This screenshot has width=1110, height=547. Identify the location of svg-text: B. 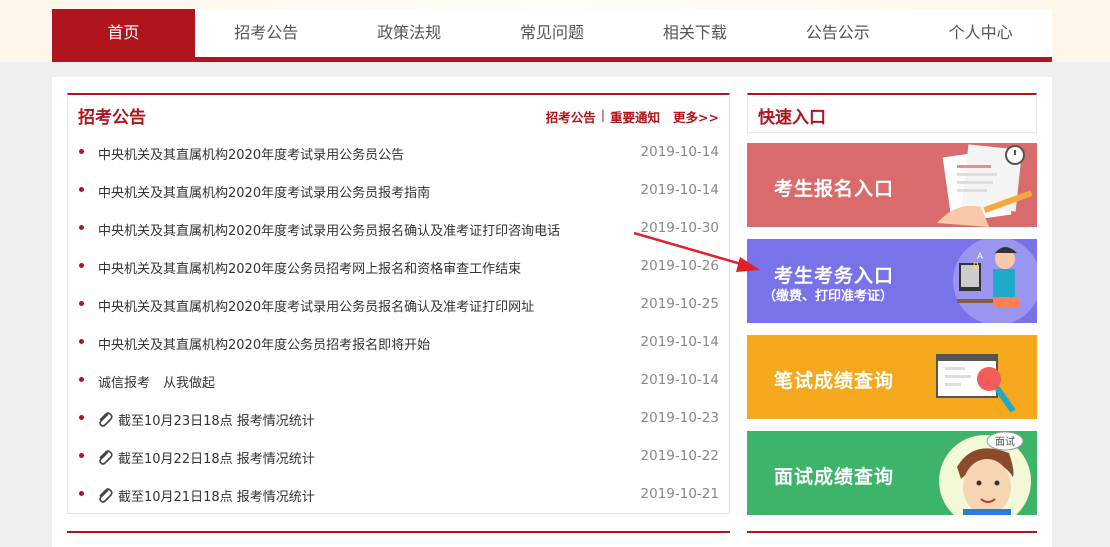
(976, 266).